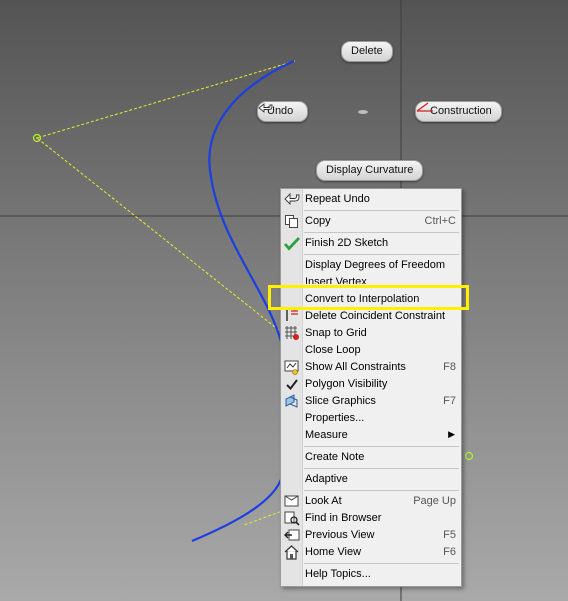 This screenshot has height=601, width=568. I want to click on show-constraints-icon, so click(292, 367).